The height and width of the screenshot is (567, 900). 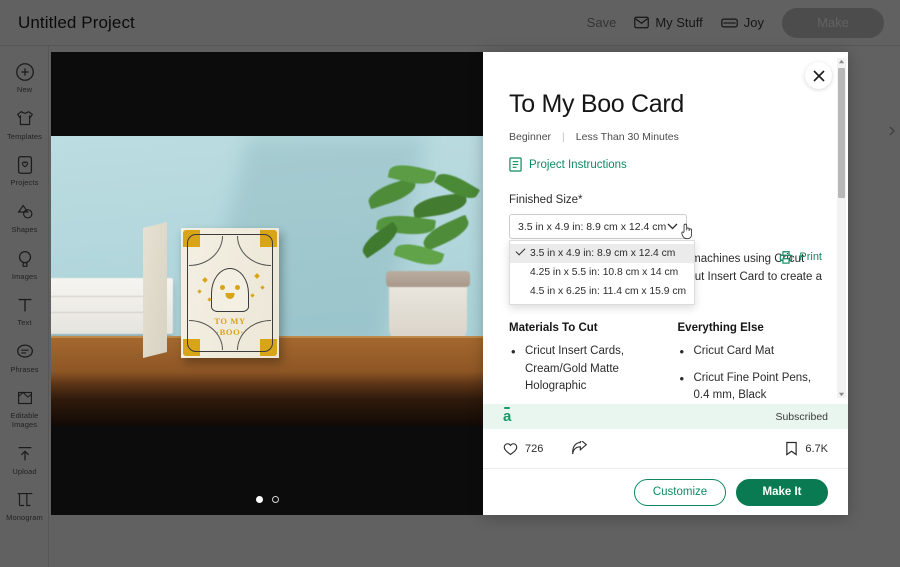 What do you see at coordinates (230, 321) in the screenshot?
I see `card-text-line-1: TO MY` at bounding box center [230, 321].